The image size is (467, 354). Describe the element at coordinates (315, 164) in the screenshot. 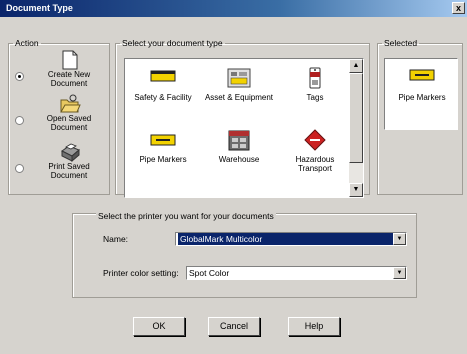

I see `doc-type-label: Hazardous Transport` at that location.